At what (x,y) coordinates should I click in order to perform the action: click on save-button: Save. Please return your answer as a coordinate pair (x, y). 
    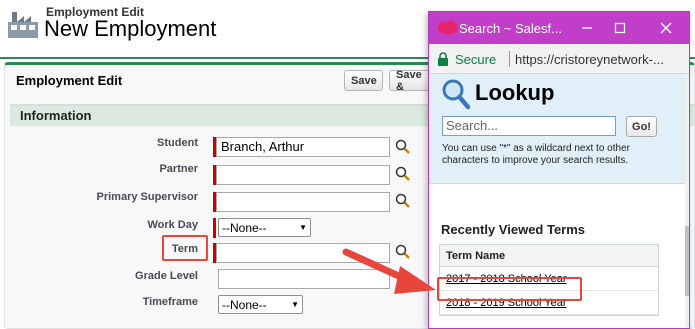
    Looking at the image, I should click on (363, 80).